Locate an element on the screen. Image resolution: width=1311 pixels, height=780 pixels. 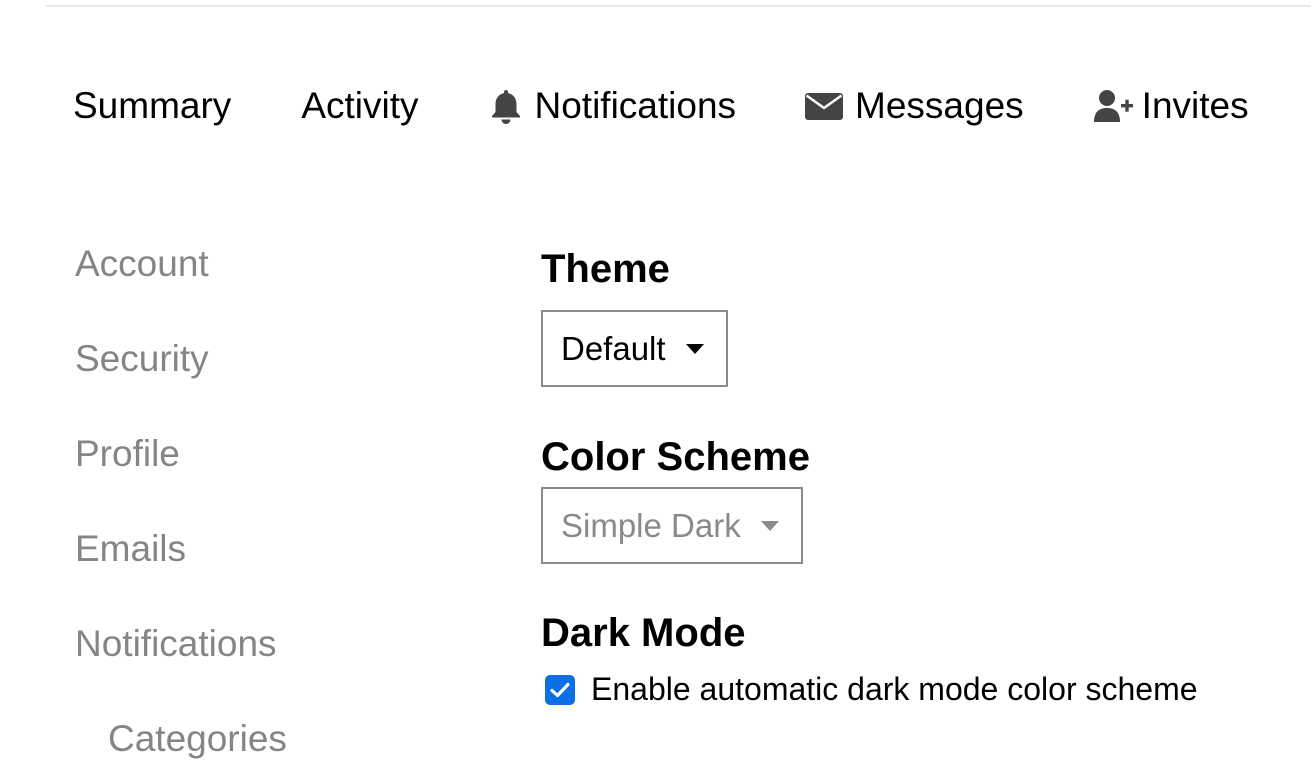
nav-messages: Messages is located at coordinates (914, 106).